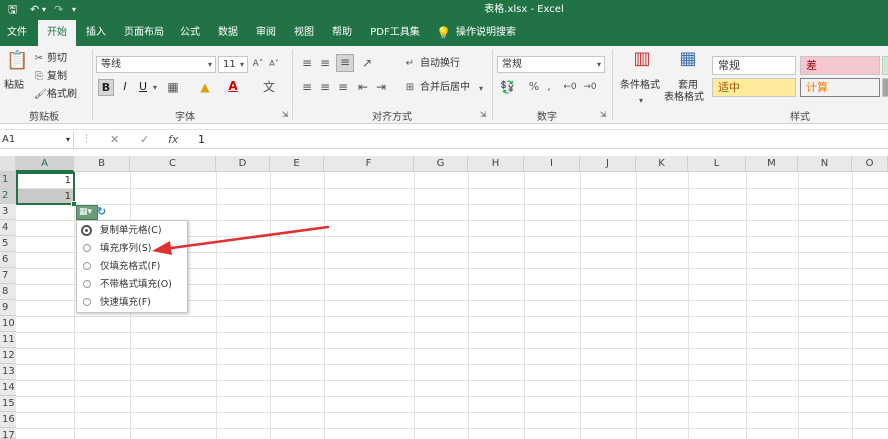  What do you see at coordinates (608, 164) in the screenshot?
I see `column-header: J` at bounding box center [608, 164].